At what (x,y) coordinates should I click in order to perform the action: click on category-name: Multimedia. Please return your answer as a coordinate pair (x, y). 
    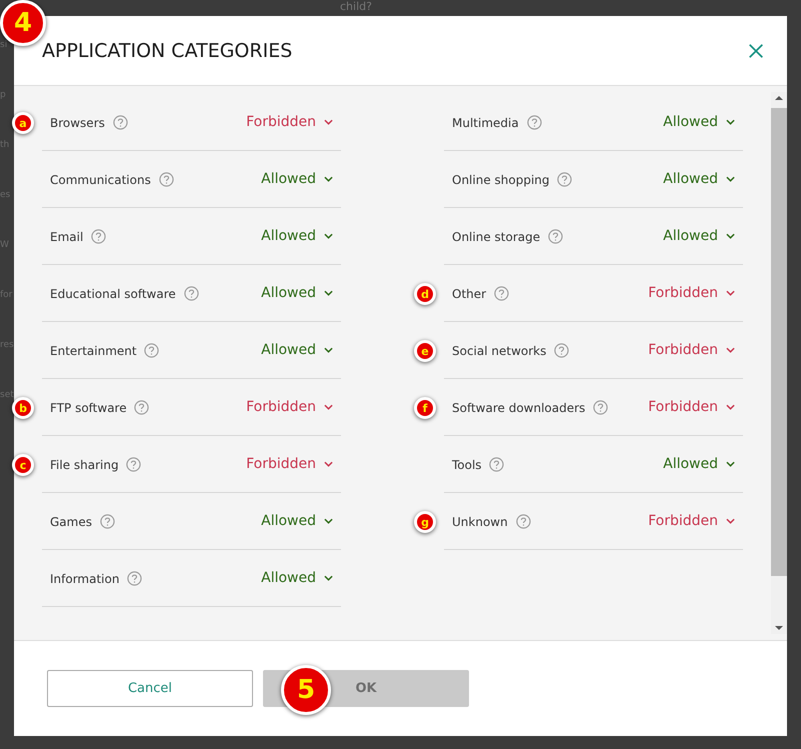
    Looking at the image, I should click on (485, 123).